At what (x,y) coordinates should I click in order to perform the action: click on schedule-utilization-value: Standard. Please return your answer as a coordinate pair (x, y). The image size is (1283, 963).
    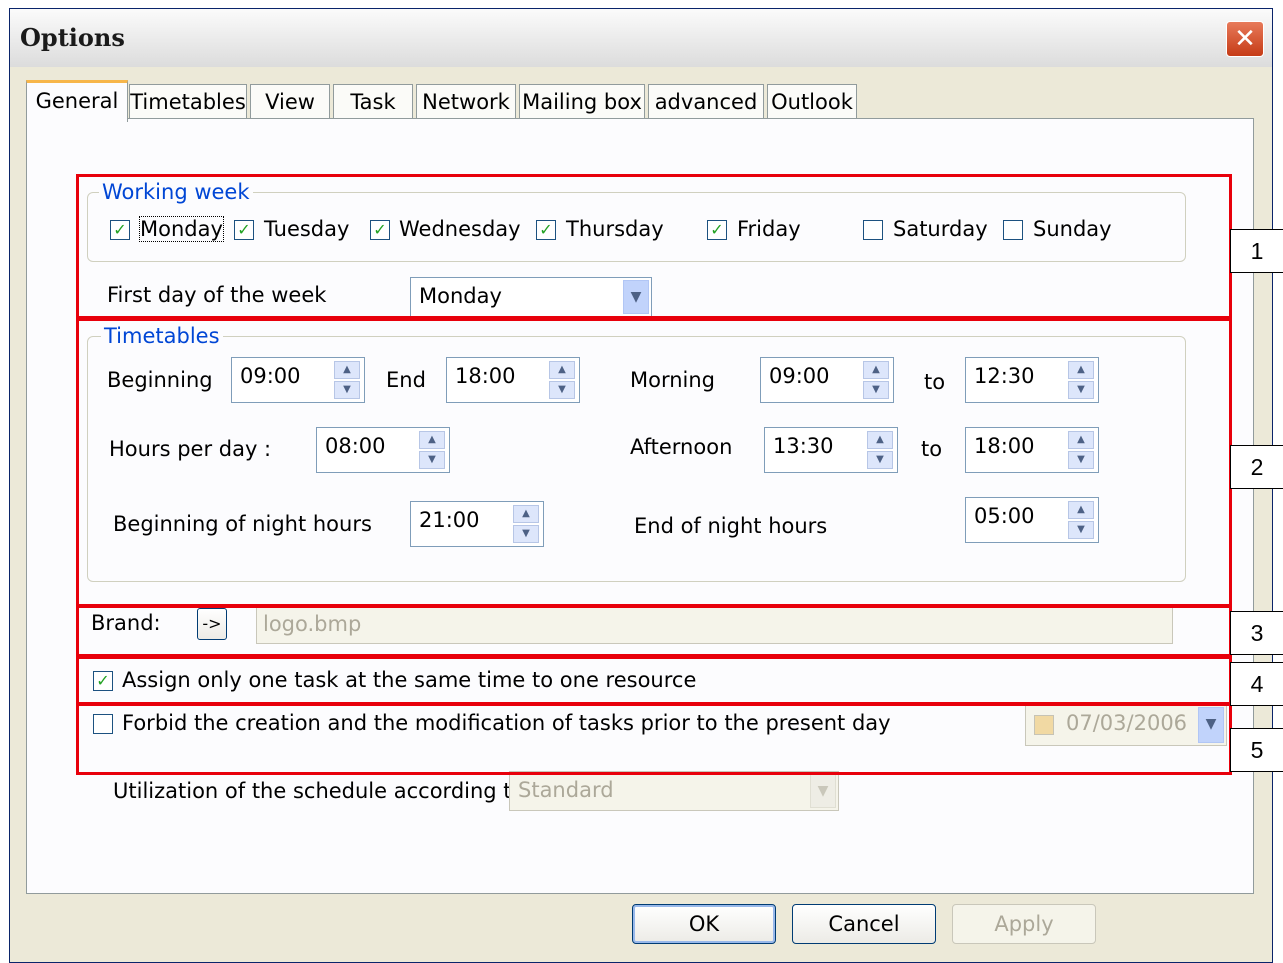
    Looking at the image, I should click on (566, 790).